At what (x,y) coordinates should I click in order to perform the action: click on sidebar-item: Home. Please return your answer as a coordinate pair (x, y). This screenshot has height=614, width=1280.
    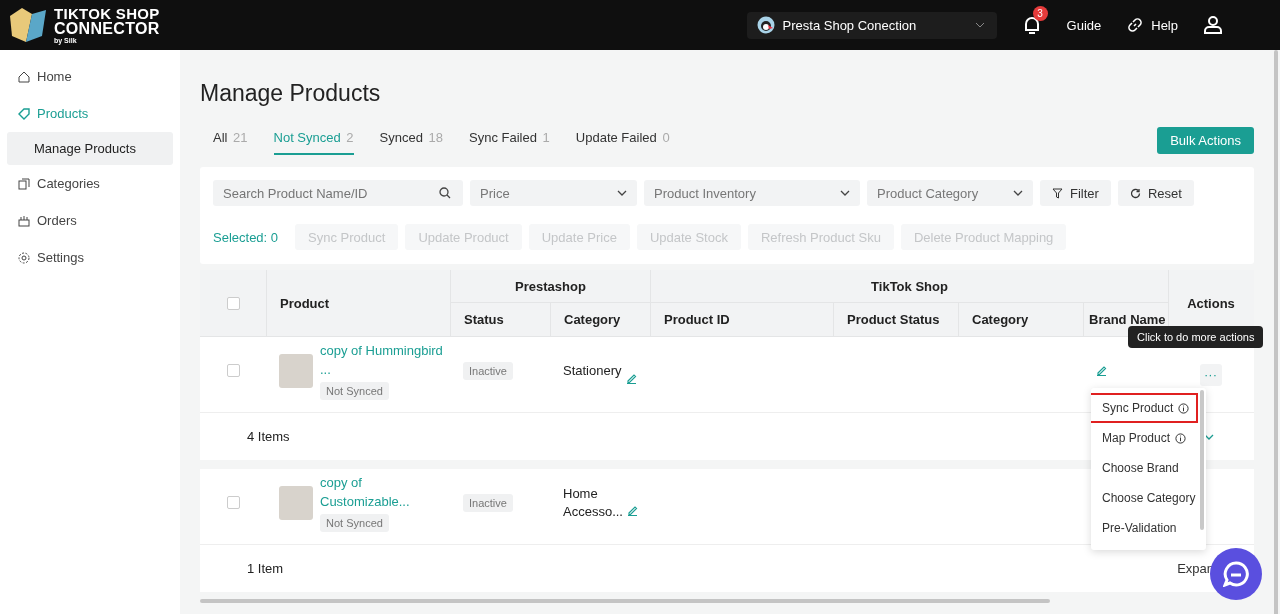
    Looking at the image, I should click on (90, 76).